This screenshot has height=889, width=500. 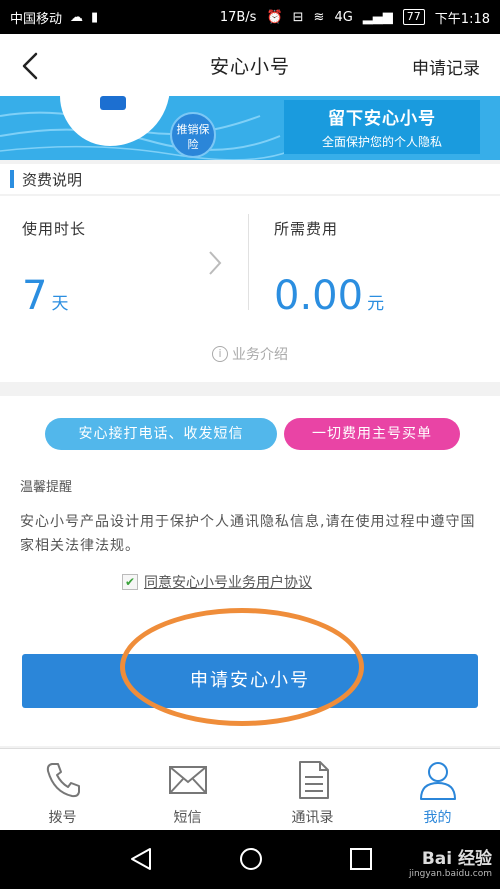 I want to click on service-intro-label: 业务介绍, so click(x=260, y=355).